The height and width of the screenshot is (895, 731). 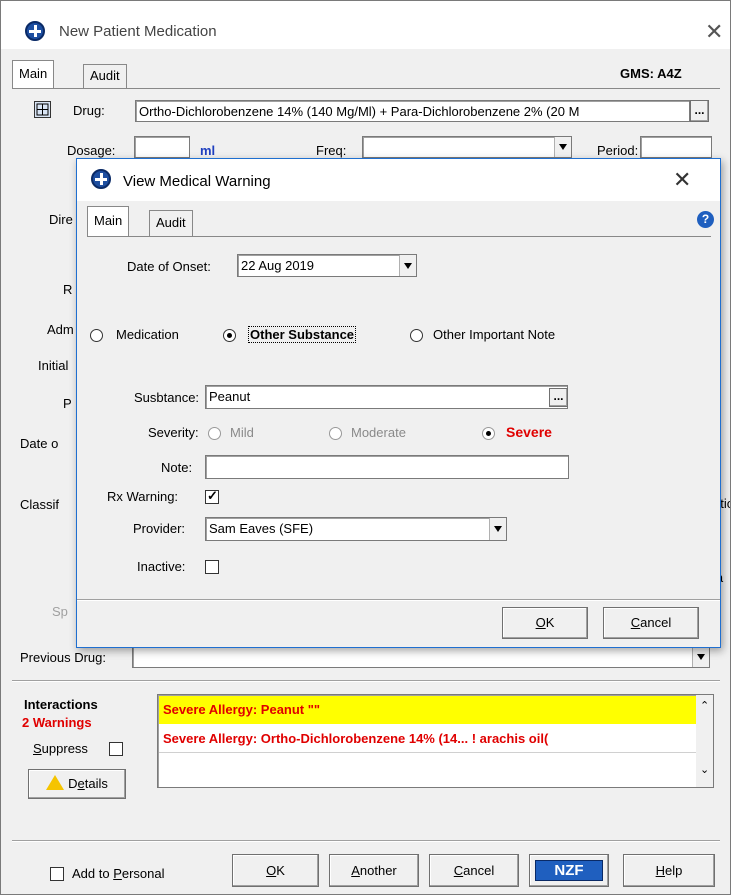 I want to click on ok-button: OK, so click(x=275, y=870).